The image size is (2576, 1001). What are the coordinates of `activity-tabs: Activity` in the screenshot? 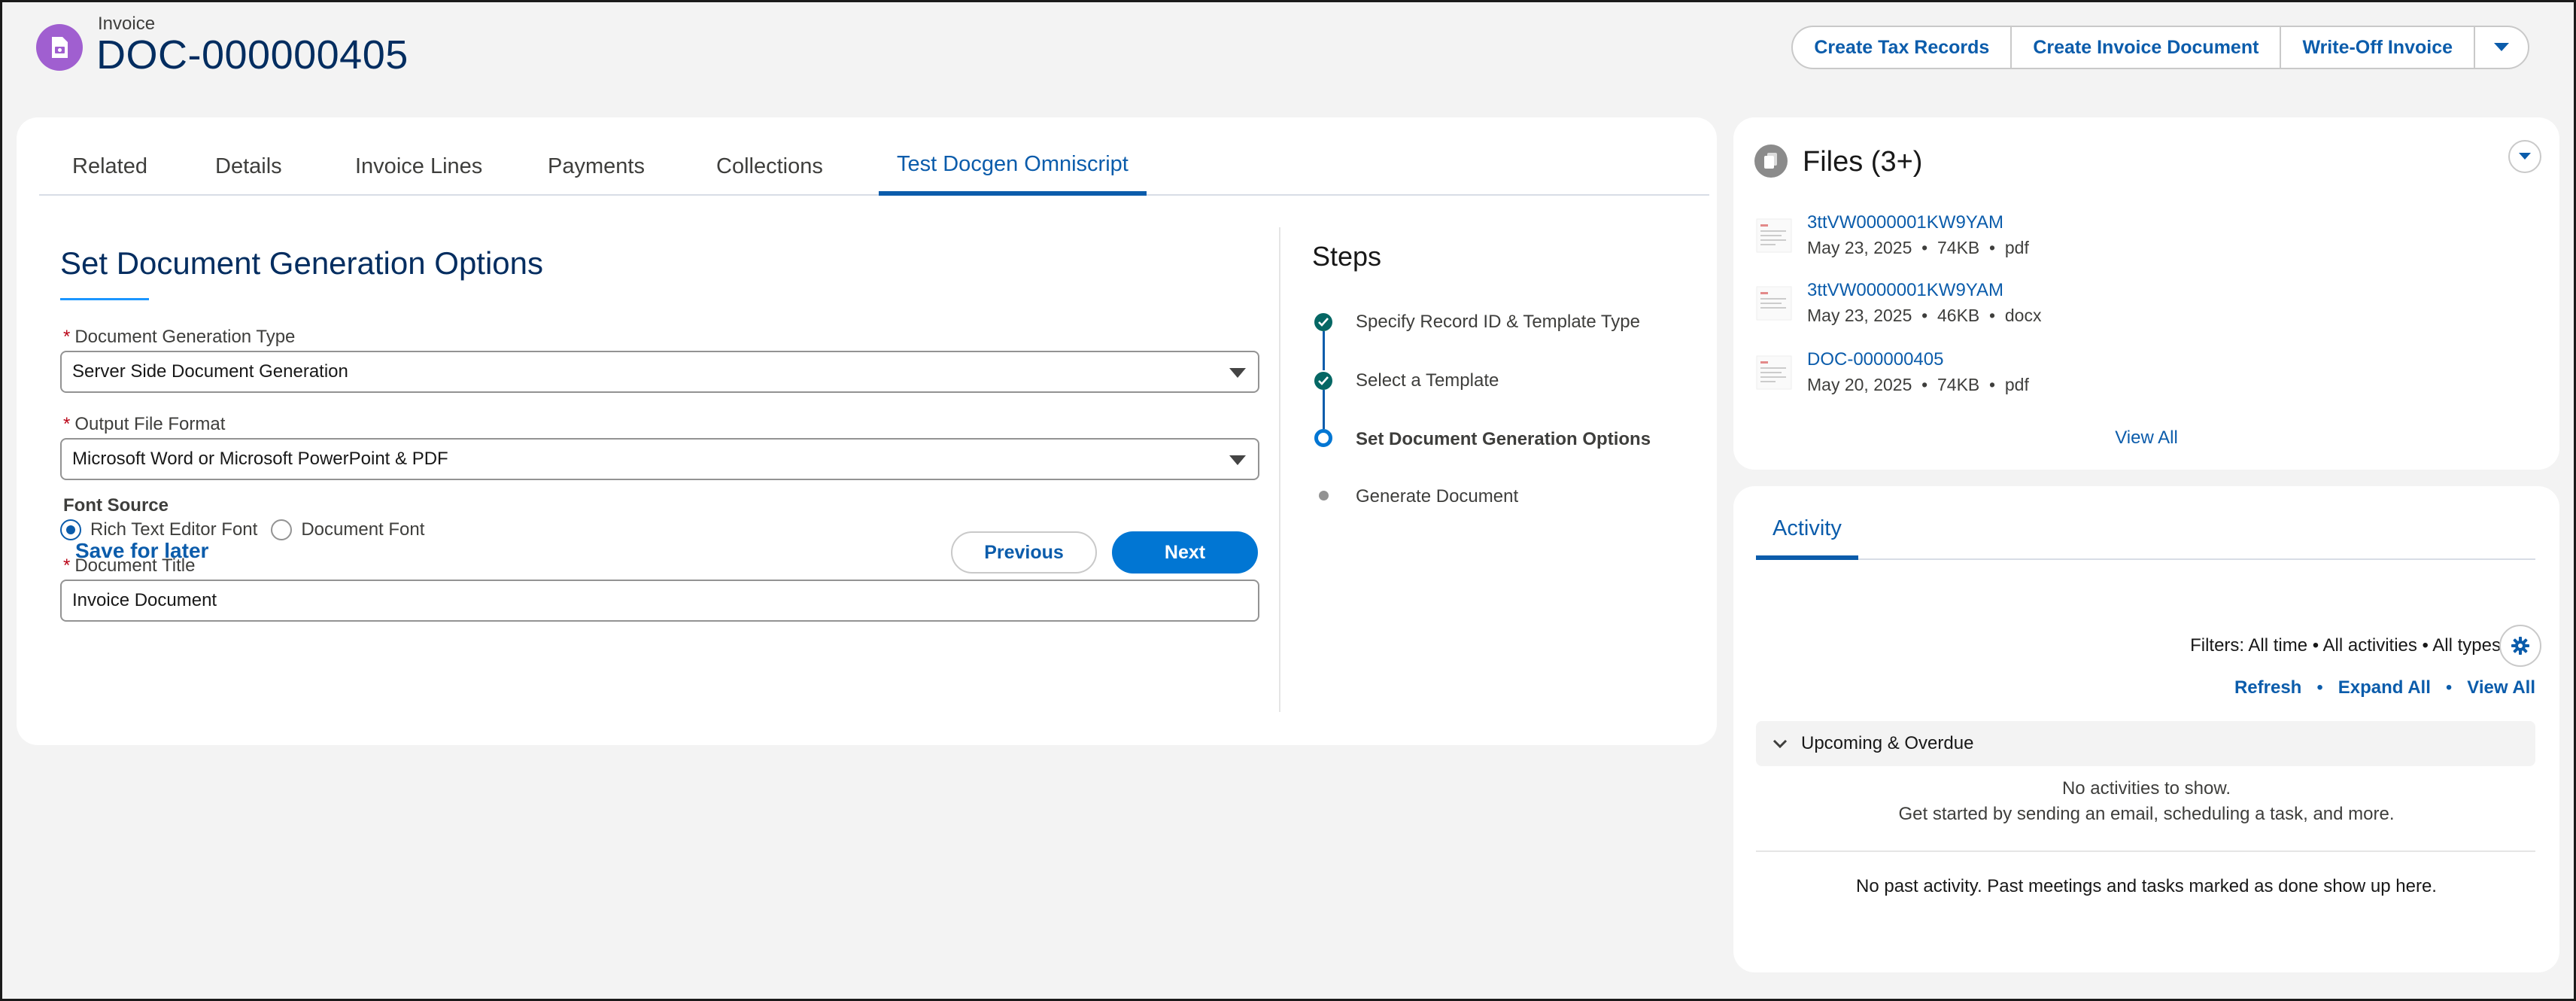 It's located at (2146, 538).